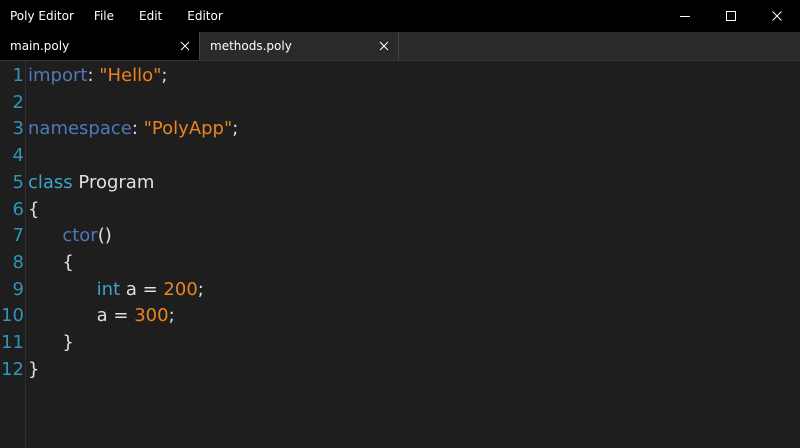  What do you see at coordinates (40, 46) in the screenshot?
I see `tab-label: main.poly` at bounding box center [40, 46].